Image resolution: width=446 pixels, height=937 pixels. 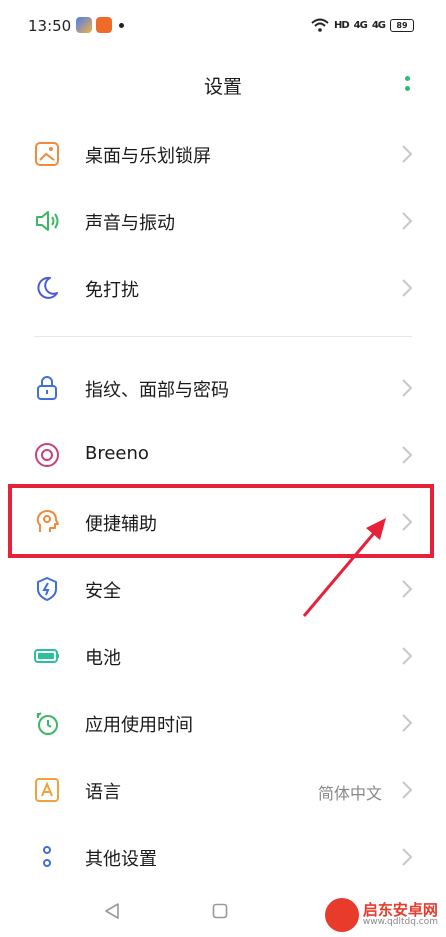 What do you see at coordinates (400, 922) in the screenshot?
I see `watermark-url: www.qdltdq.com` at bounding box center [400, 922].